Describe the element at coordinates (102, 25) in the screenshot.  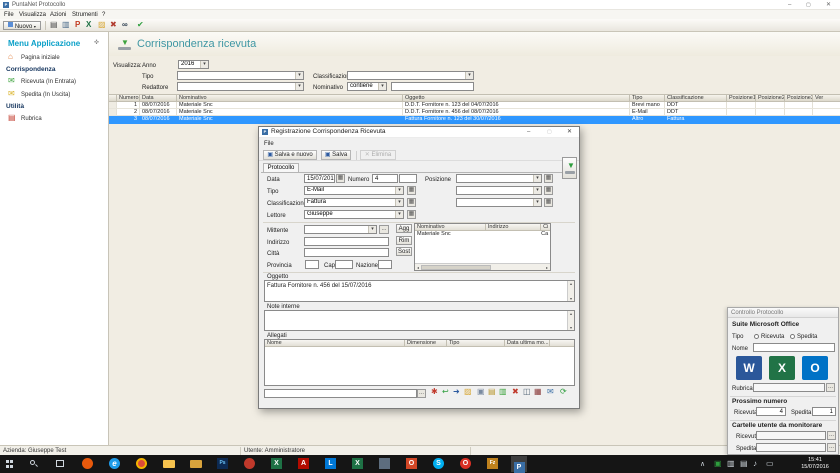
I see `open-folder-icon: ▨` at that location.